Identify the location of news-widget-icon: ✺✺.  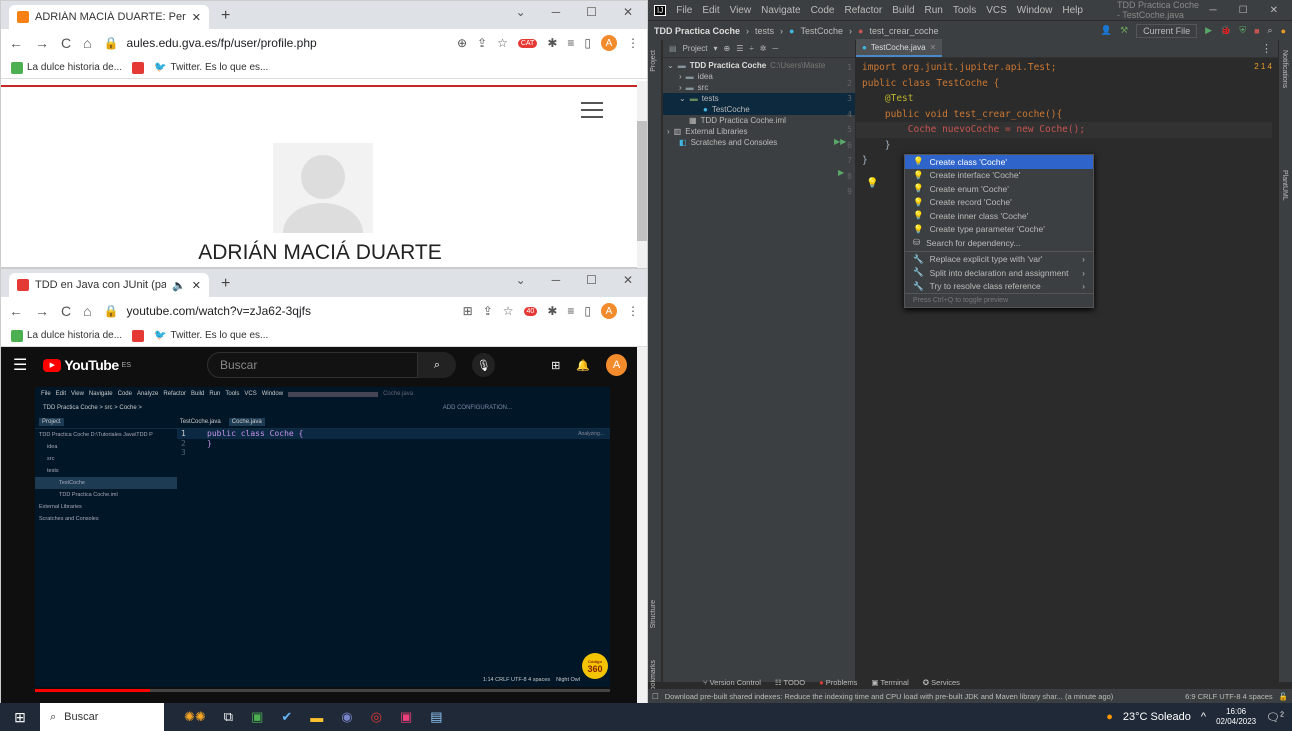
(195, 717).